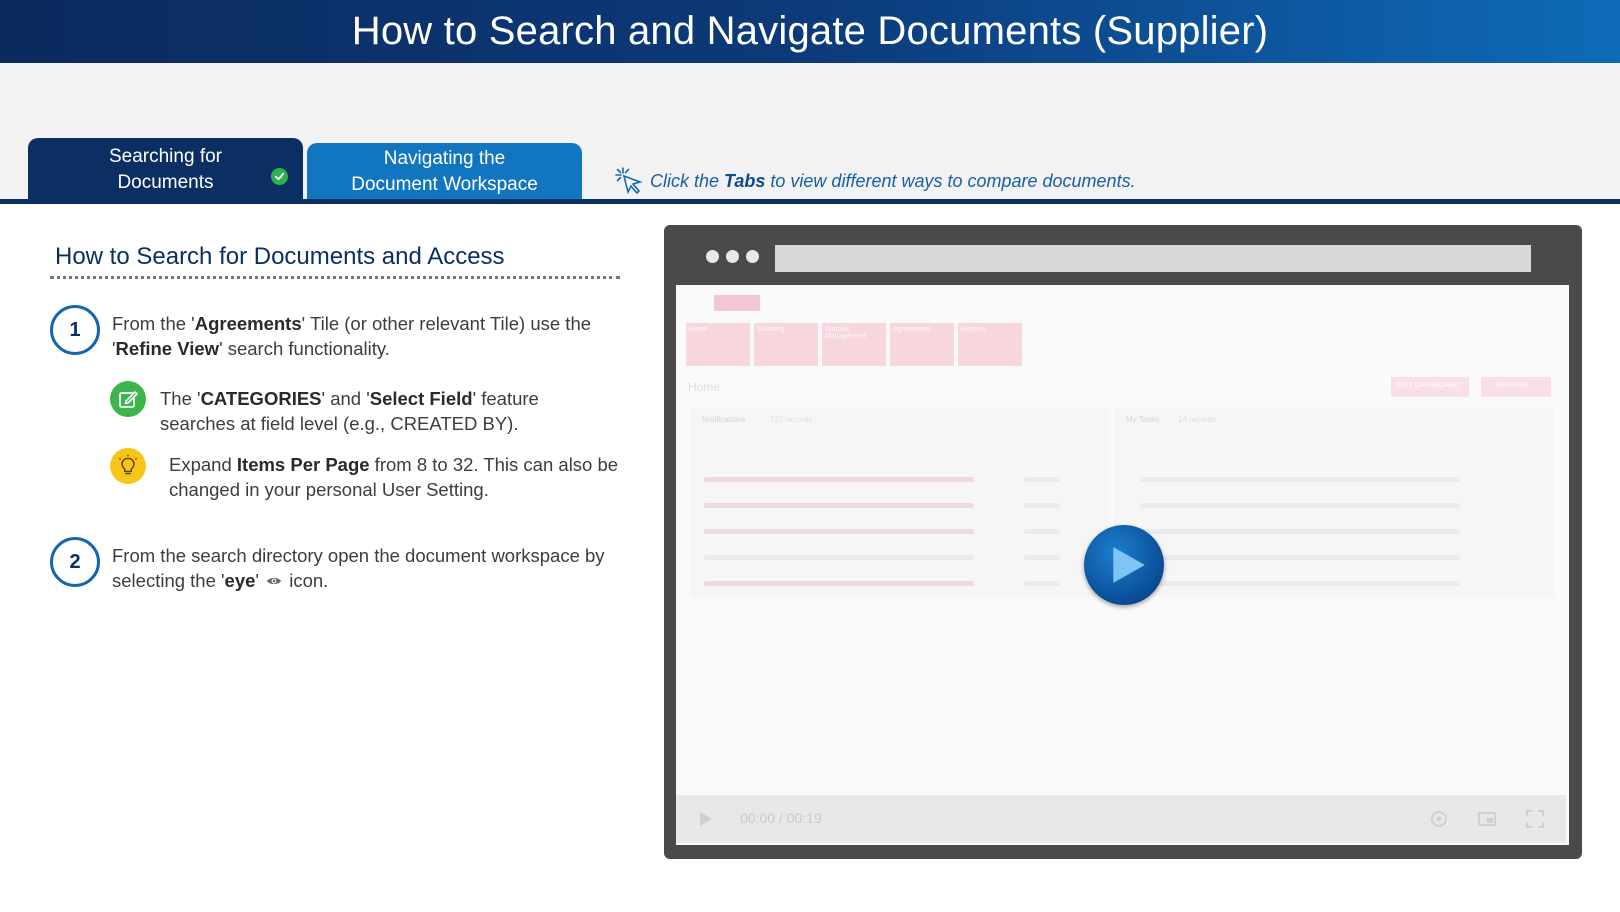 The image size is (1620, 912). Describe the element at coordinates (280, 256) in the screenshot. I see `section-title: How to Search for Documents and Access` at that location.